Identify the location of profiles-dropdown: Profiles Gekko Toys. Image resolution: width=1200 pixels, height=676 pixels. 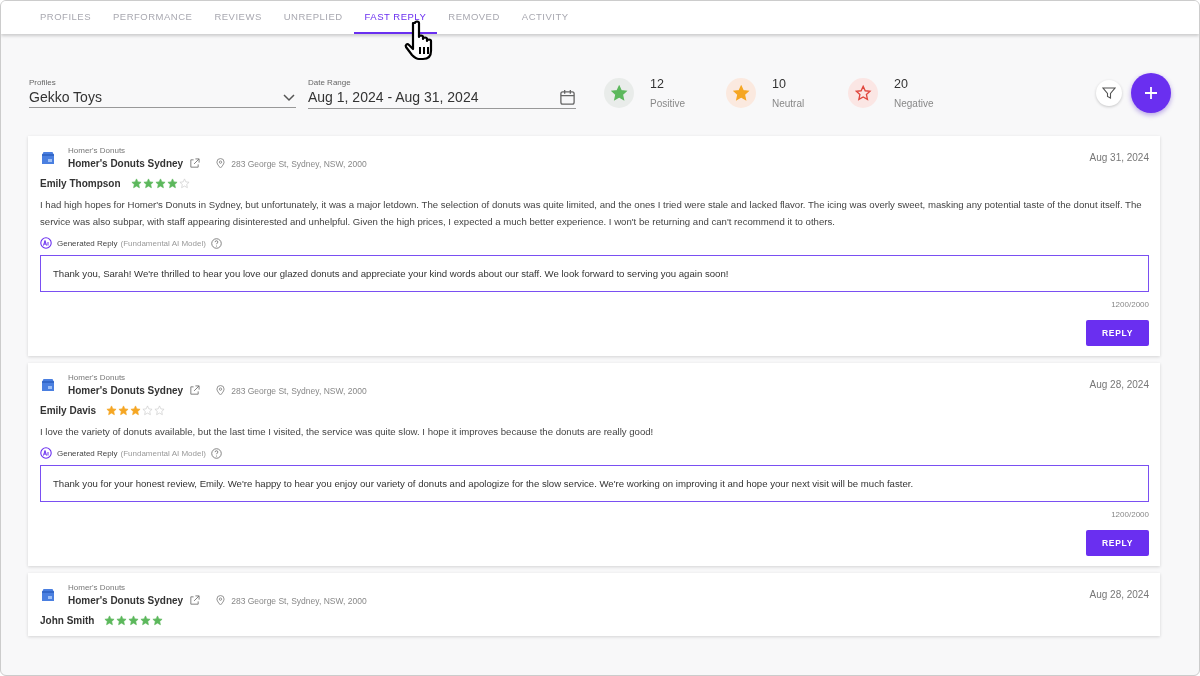
(162, 93).